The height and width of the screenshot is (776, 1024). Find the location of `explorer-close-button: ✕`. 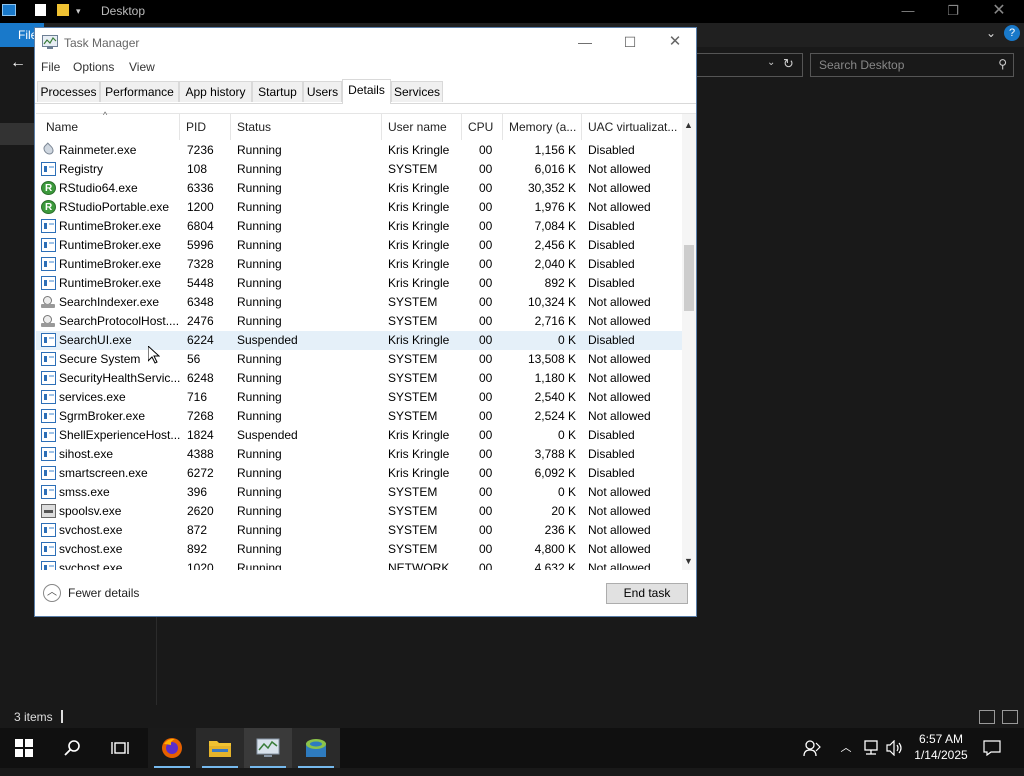

explorer-close-button: ✕ is located at coordinates (999, 11).